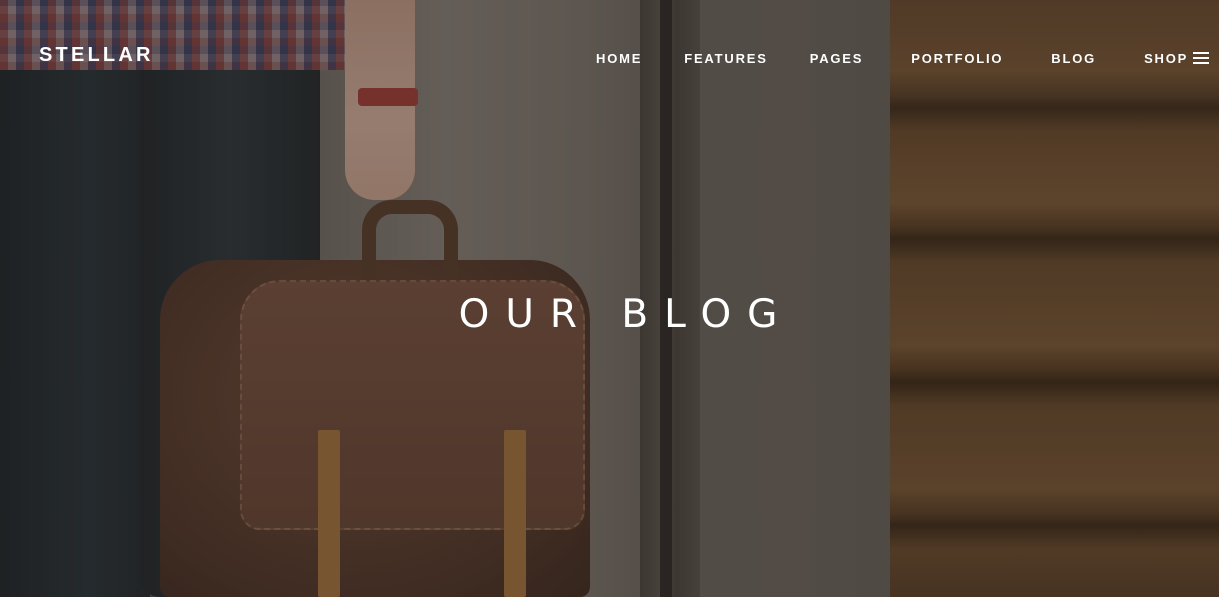  I want to click on nav-item-portfolio: PORTFOLIO, so click(957, 58).